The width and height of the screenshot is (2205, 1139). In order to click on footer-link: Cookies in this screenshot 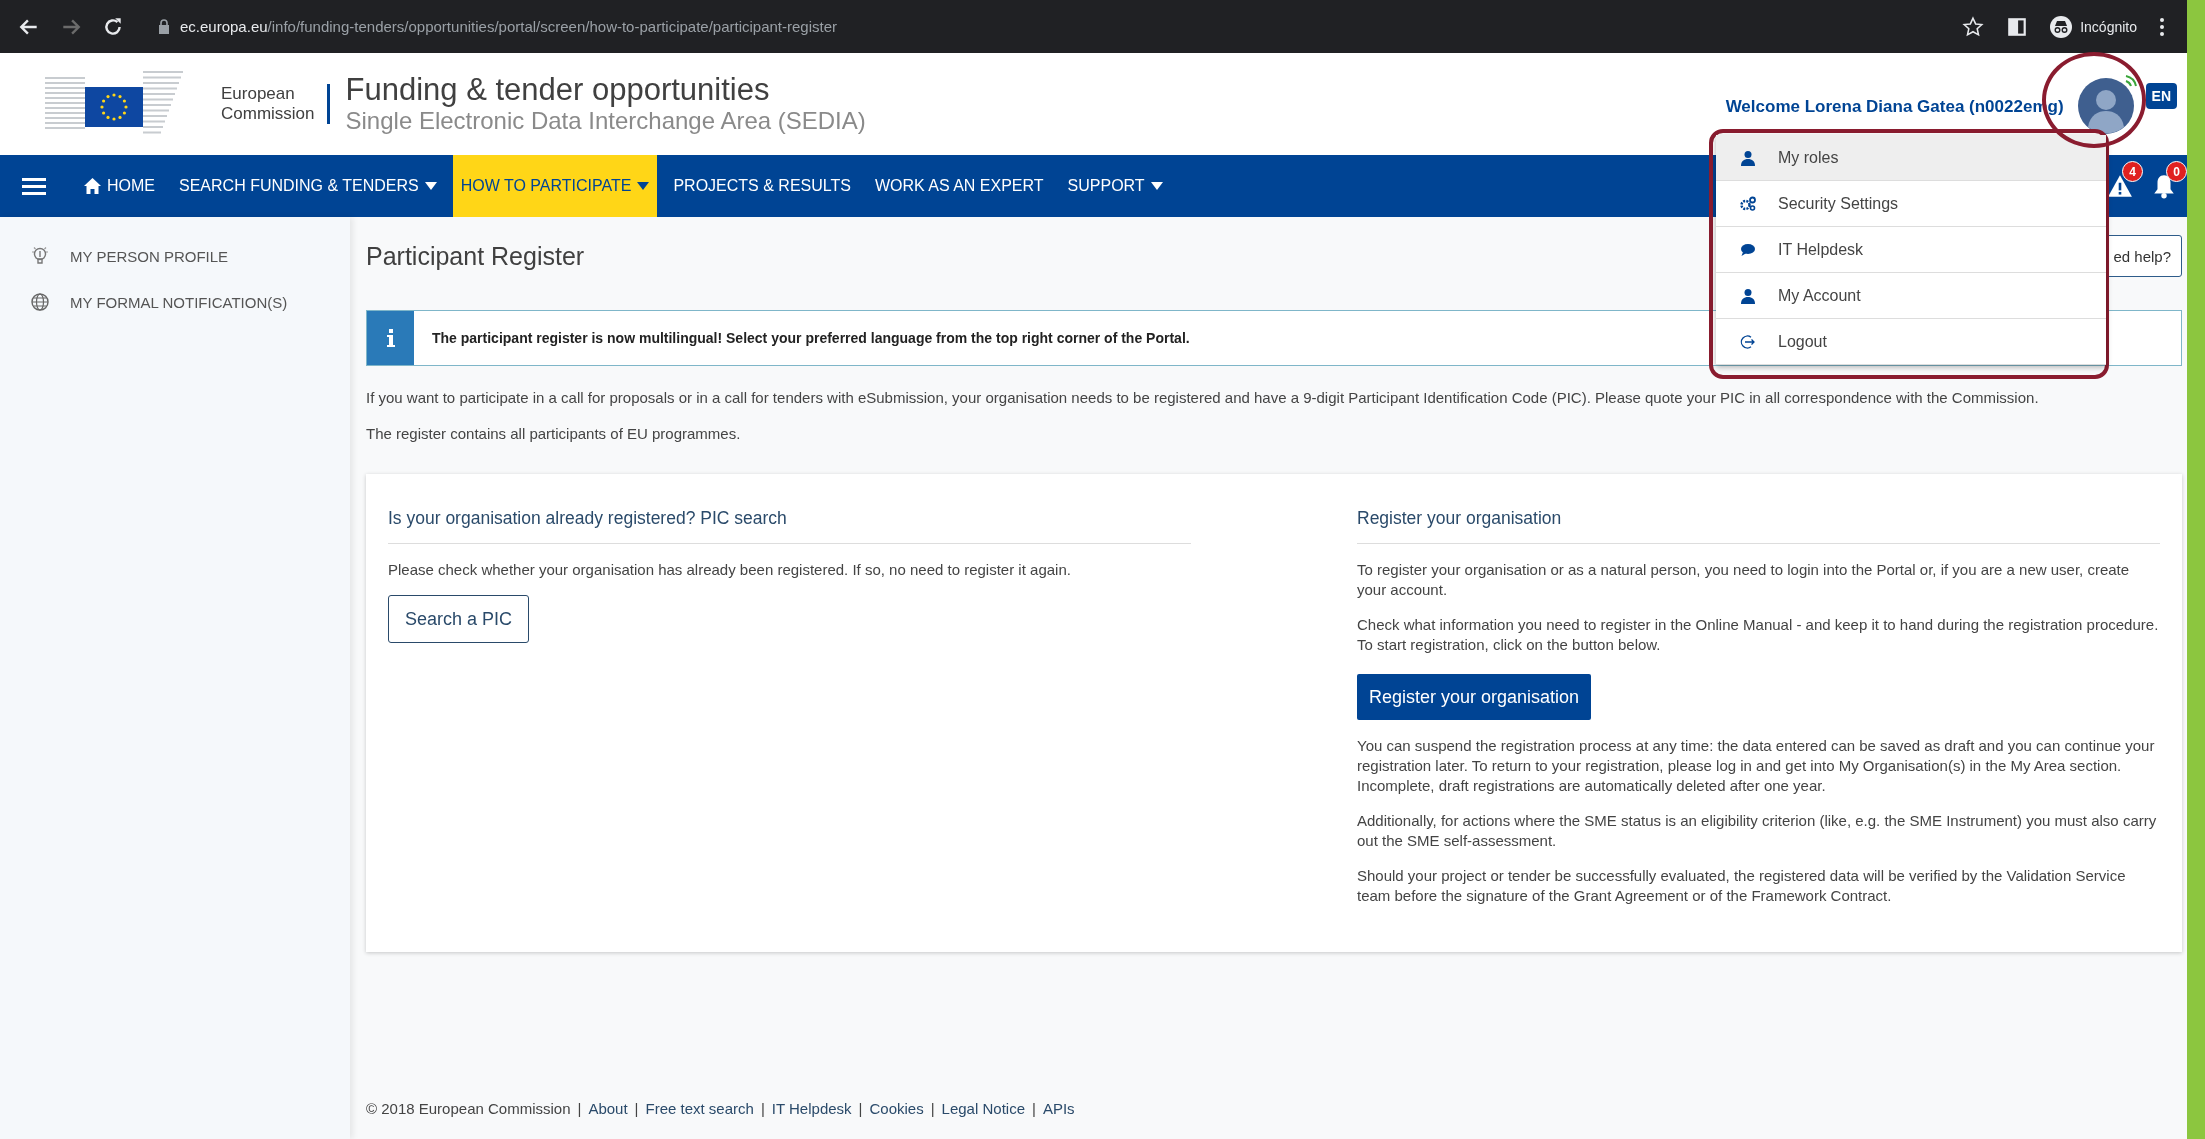, I will do `click(896, 1108)`.